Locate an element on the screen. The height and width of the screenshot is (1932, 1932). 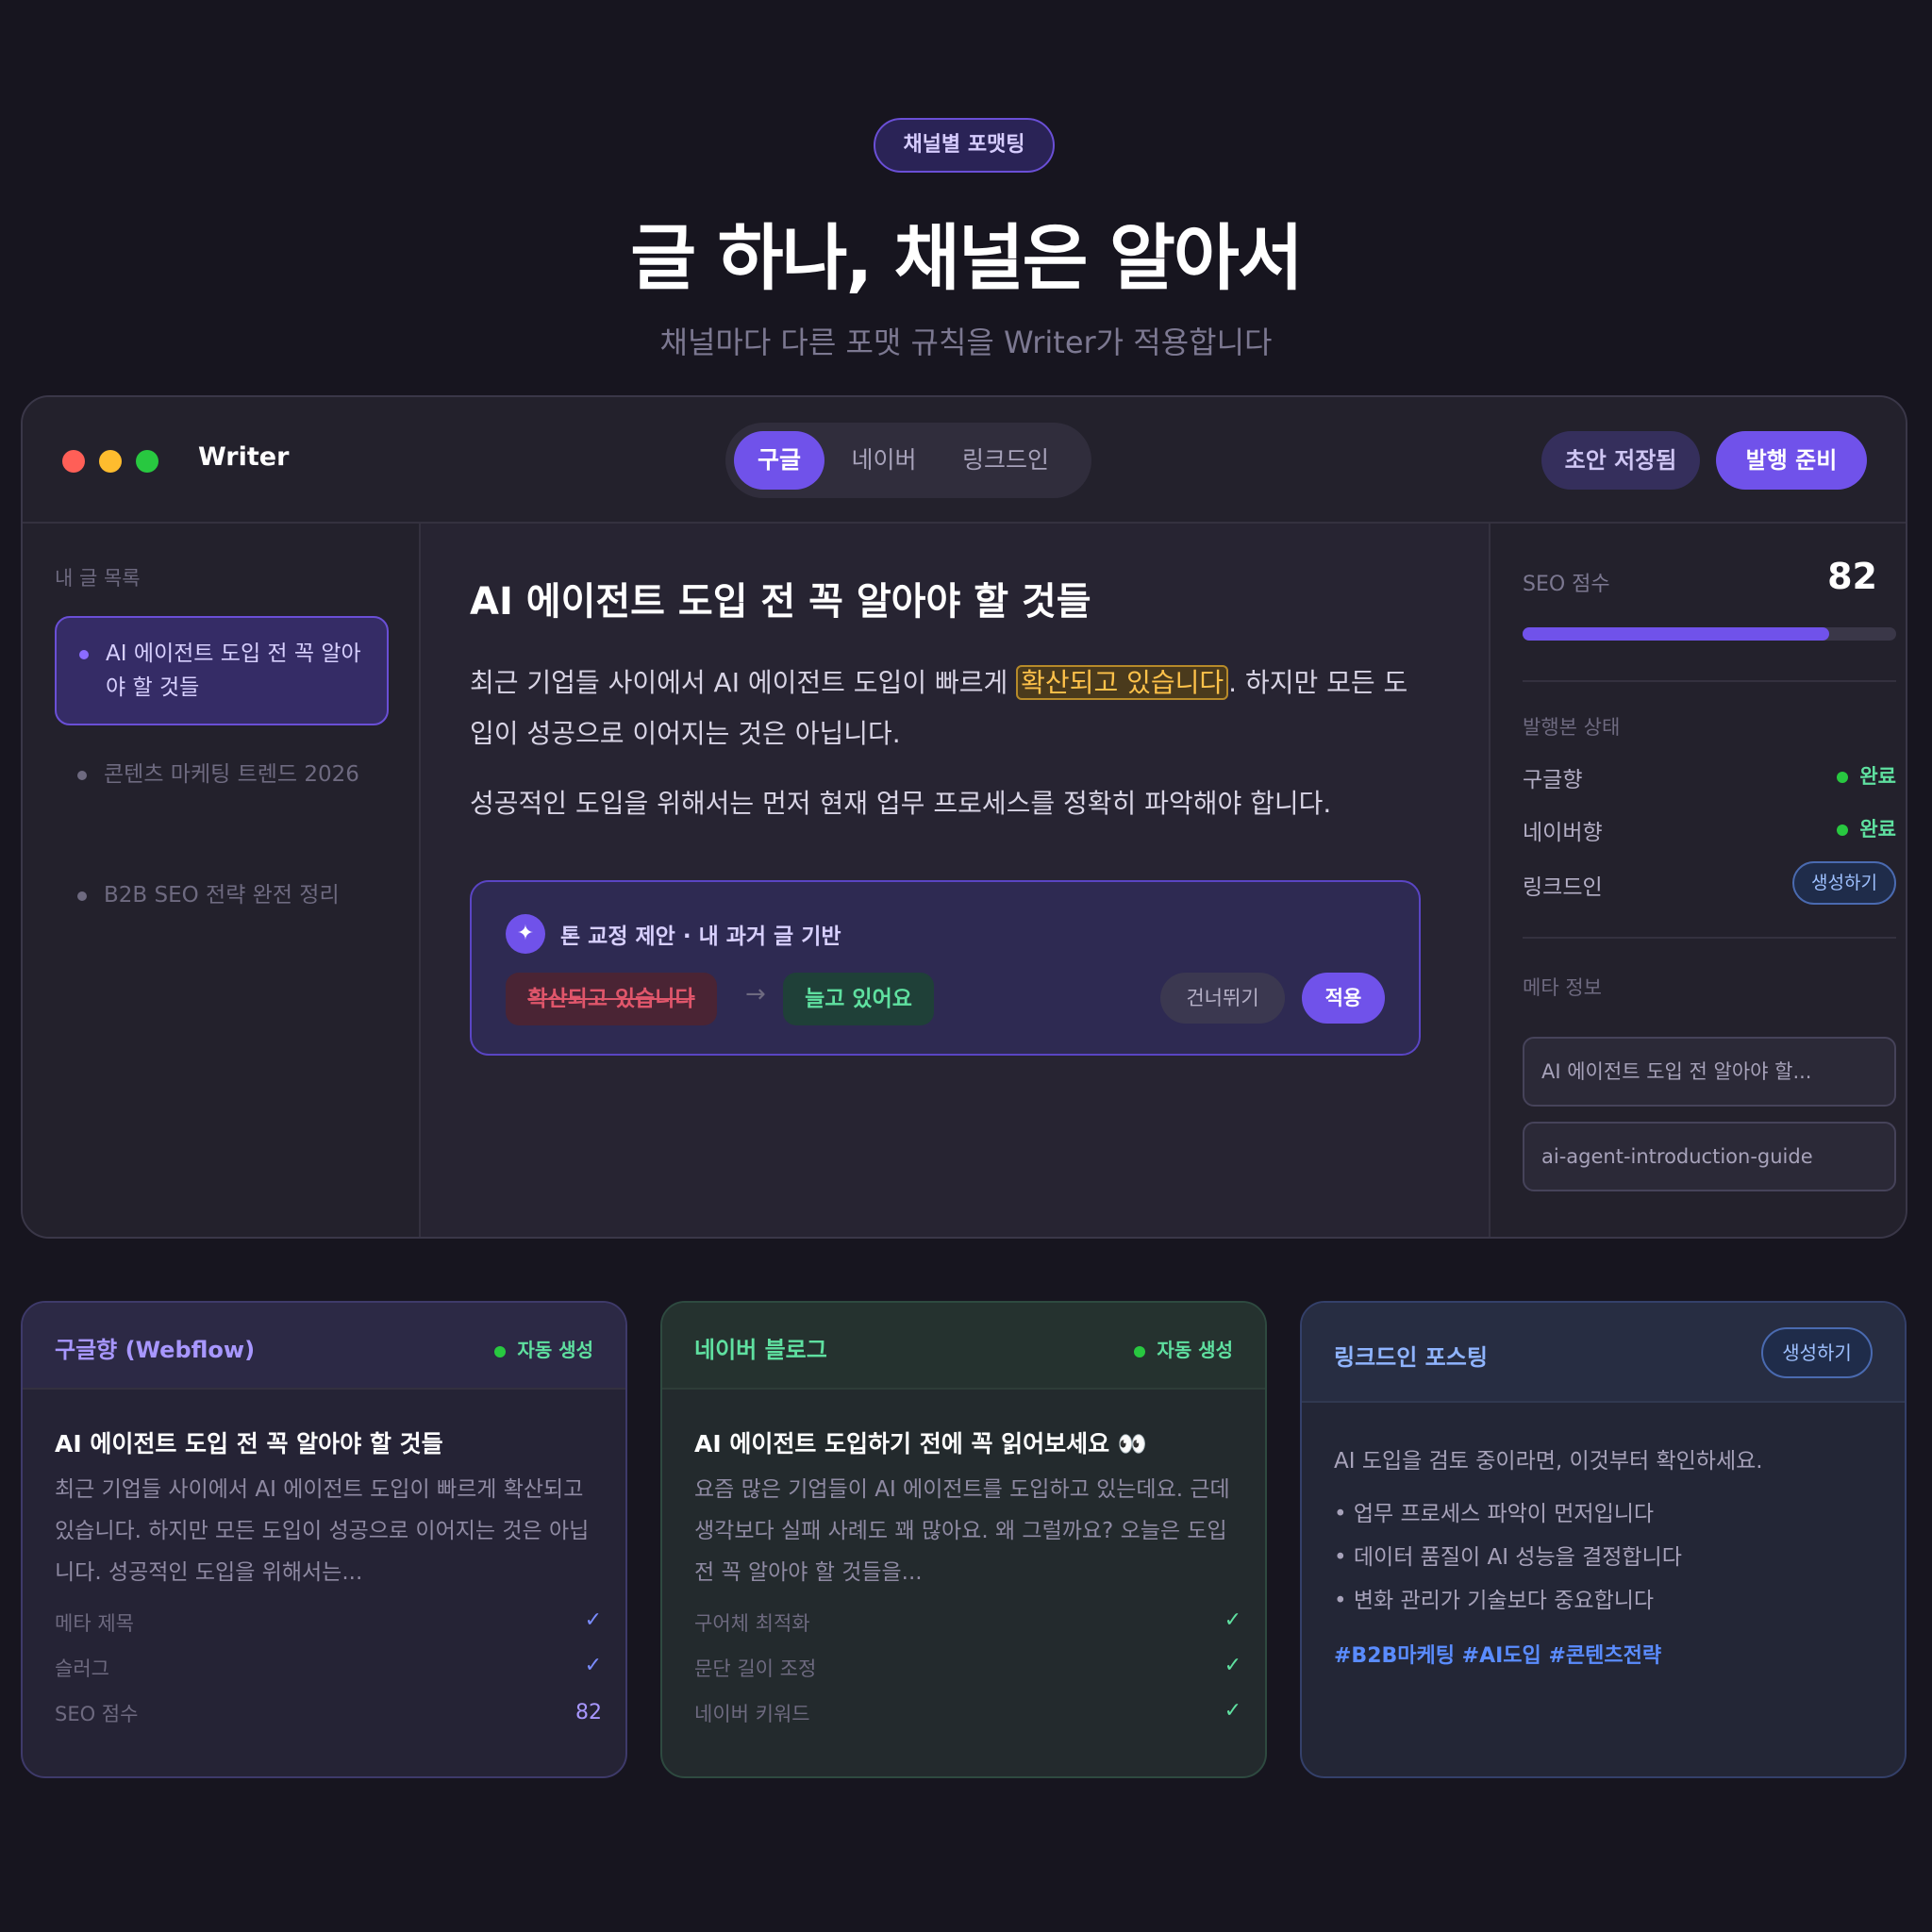
hashtags: #B2B마케팅 #AI도입 #콘텐츠전략 is located at coordinates (1498, 1654).